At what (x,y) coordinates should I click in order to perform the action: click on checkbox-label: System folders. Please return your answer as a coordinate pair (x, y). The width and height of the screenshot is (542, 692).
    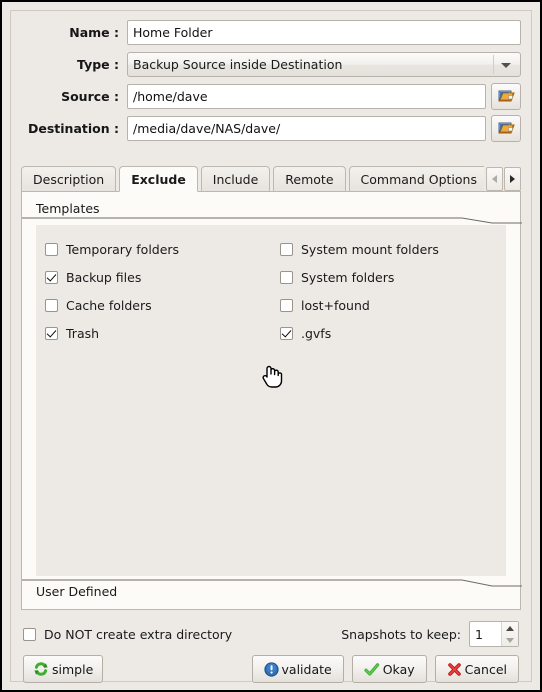
    Looking at the image, I should click on (348, 277).